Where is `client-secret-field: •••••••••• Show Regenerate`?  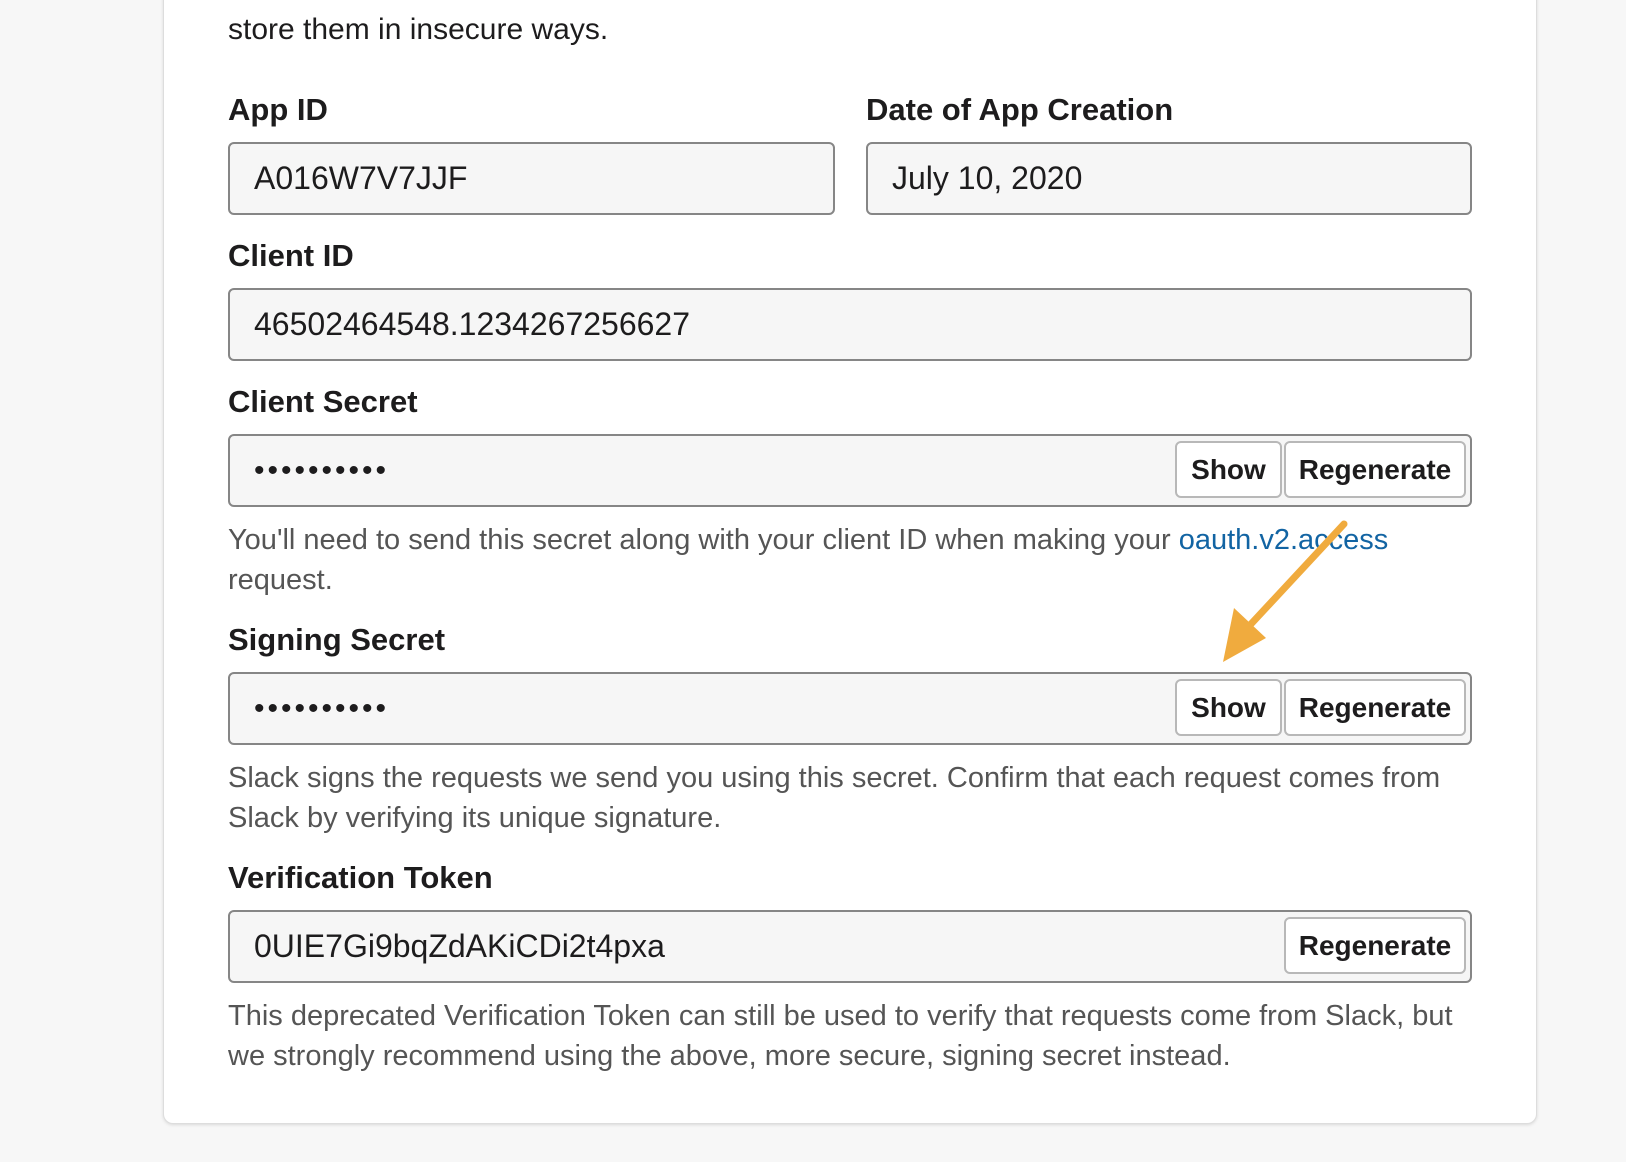 client-secret-field: •••••••••• Show Regenerate is located at coordinates (850, 470).